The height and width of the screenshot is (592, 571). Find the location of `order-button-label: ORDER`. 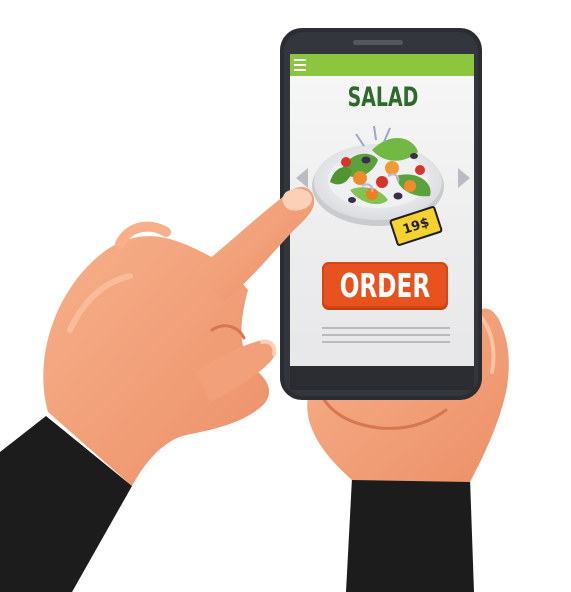

order-button-label: ORDER is located at coordinates (385, 285).